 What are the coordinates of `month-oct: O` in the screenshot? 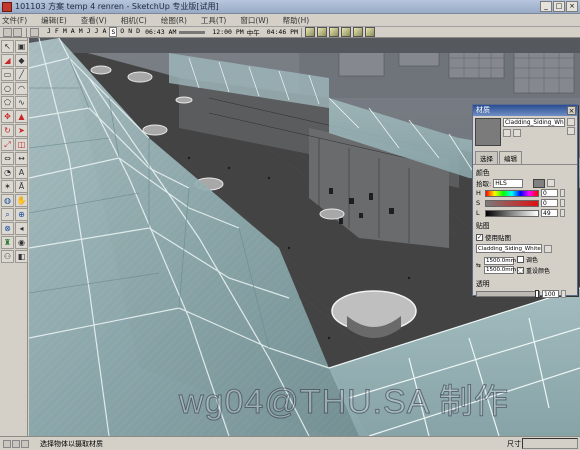 It's located at (122, 32).